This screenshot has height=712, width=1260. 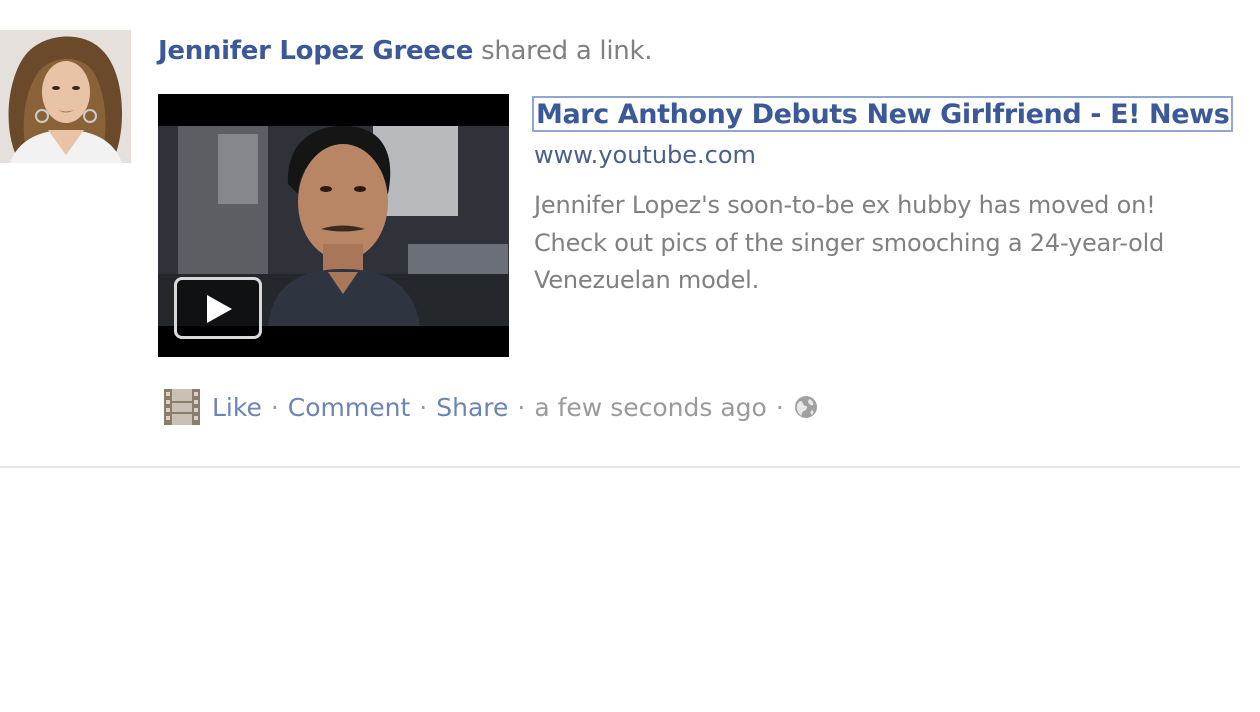 I want to click on story-divider, so click(x=620, y=467).